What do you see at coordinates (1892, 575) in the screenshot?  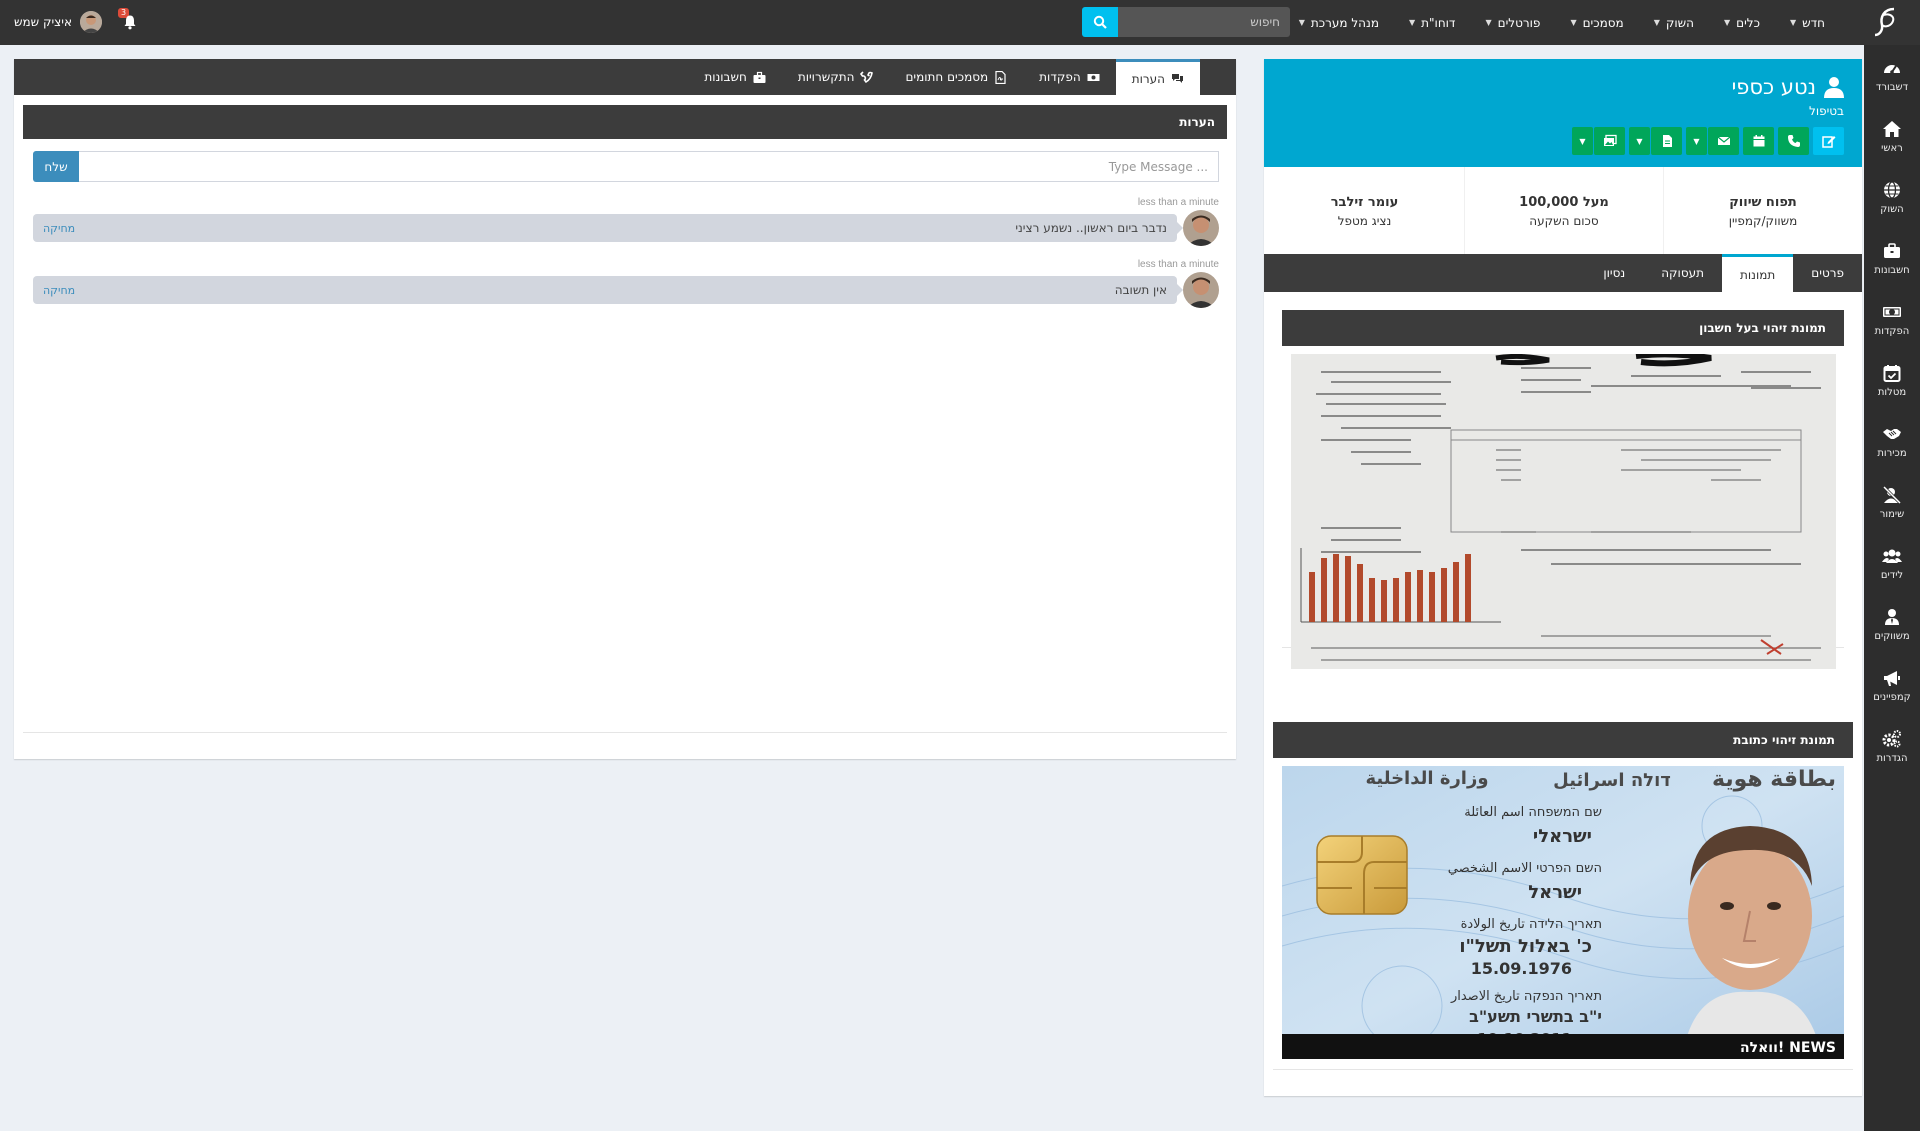 I see `sidebar-item-label: לידים` at bounding box center [1892, 575].